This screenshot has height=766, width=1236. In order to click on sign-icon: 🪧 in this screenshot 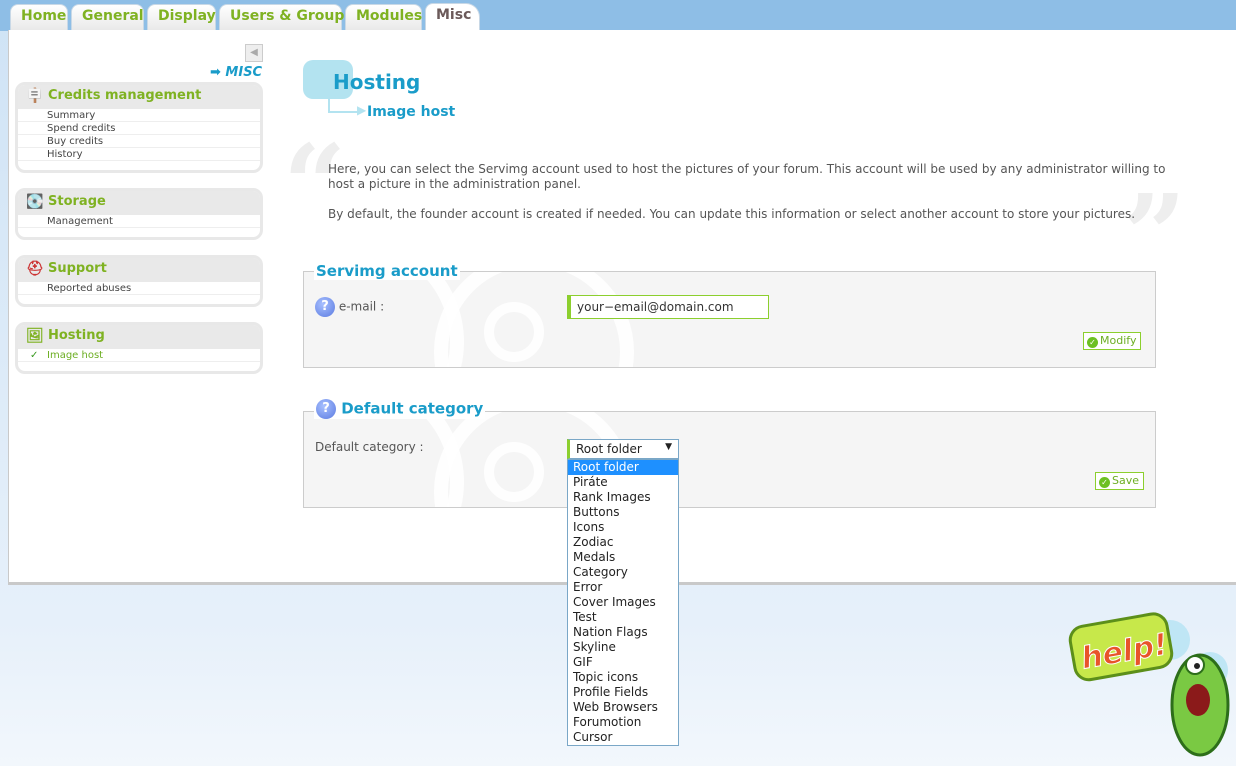, I will do `click(35, 96)`.